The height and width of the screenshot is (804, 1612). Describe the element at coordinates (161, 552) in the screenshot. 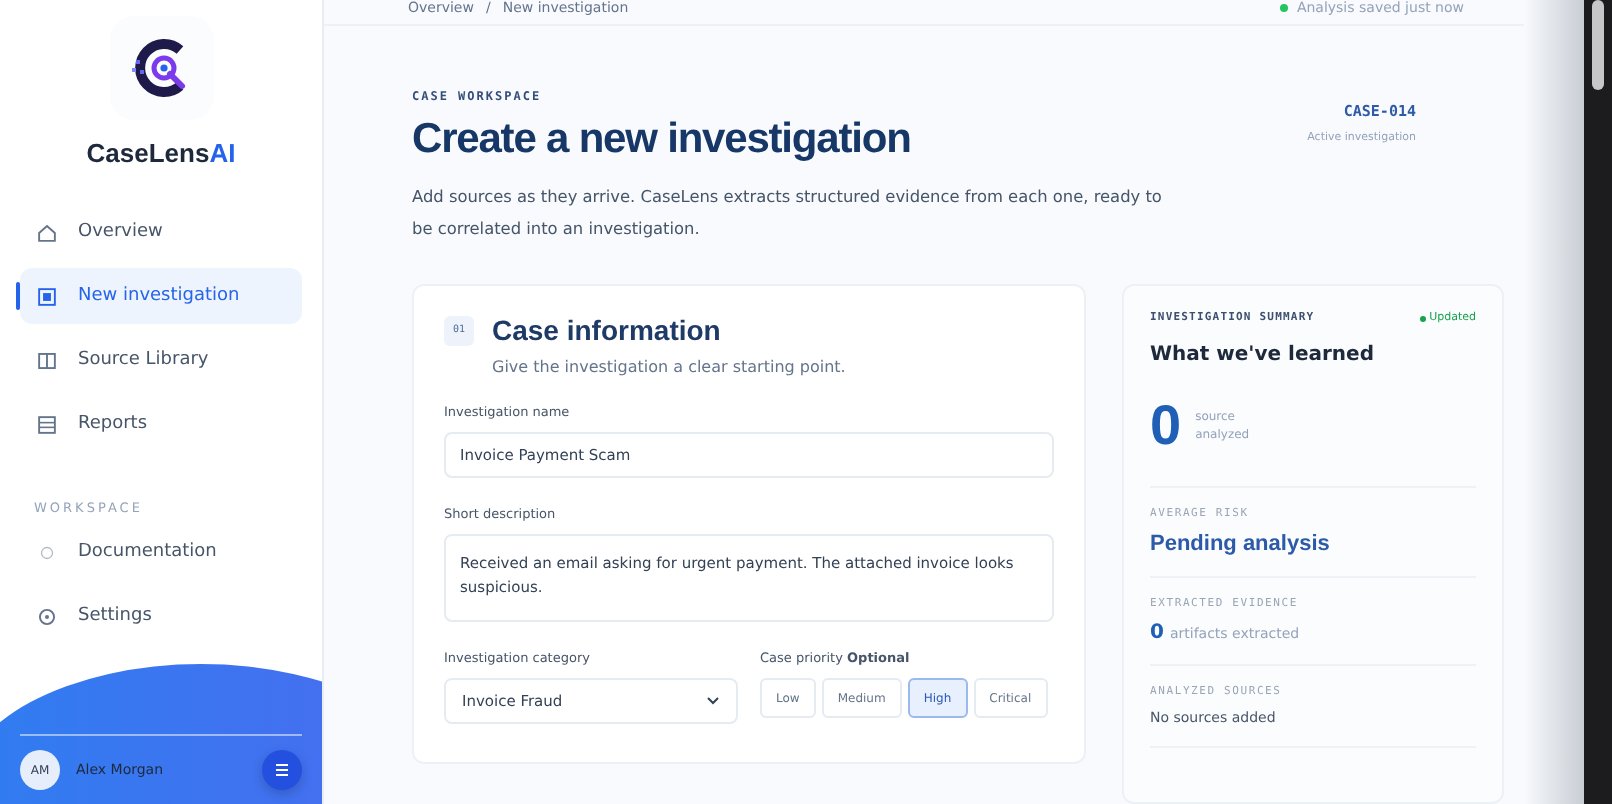

I see `nav-item: Documentation` at that location.